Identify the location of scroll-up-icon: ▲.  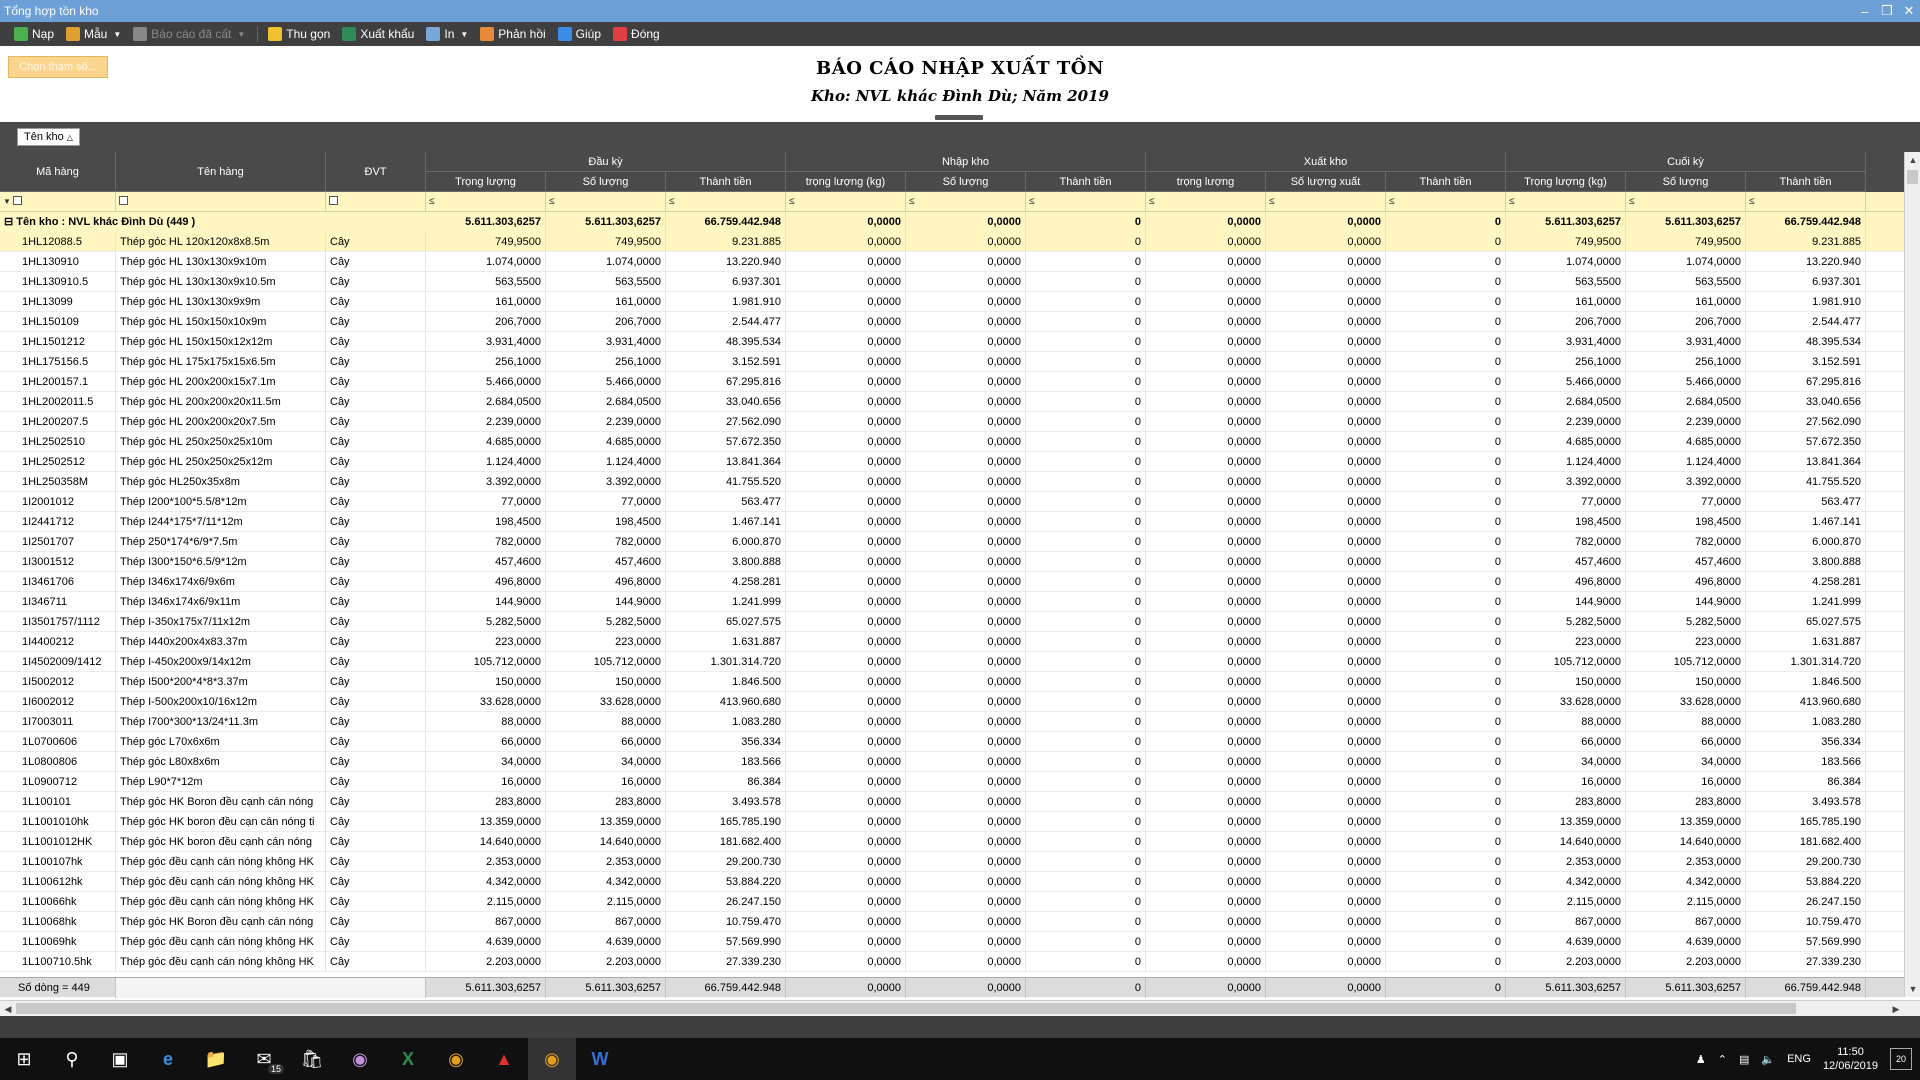
(1912, 160).